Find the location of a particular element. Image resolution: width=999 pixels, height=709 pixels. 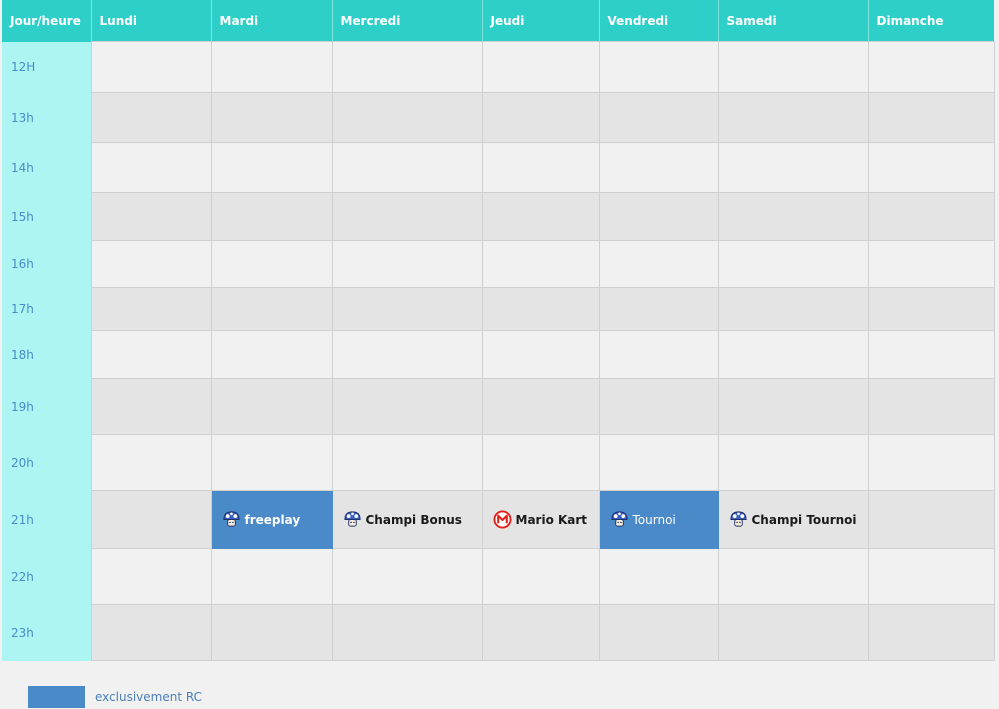

event-cell-mardi: freeplay is located at coordinates (271, 519).